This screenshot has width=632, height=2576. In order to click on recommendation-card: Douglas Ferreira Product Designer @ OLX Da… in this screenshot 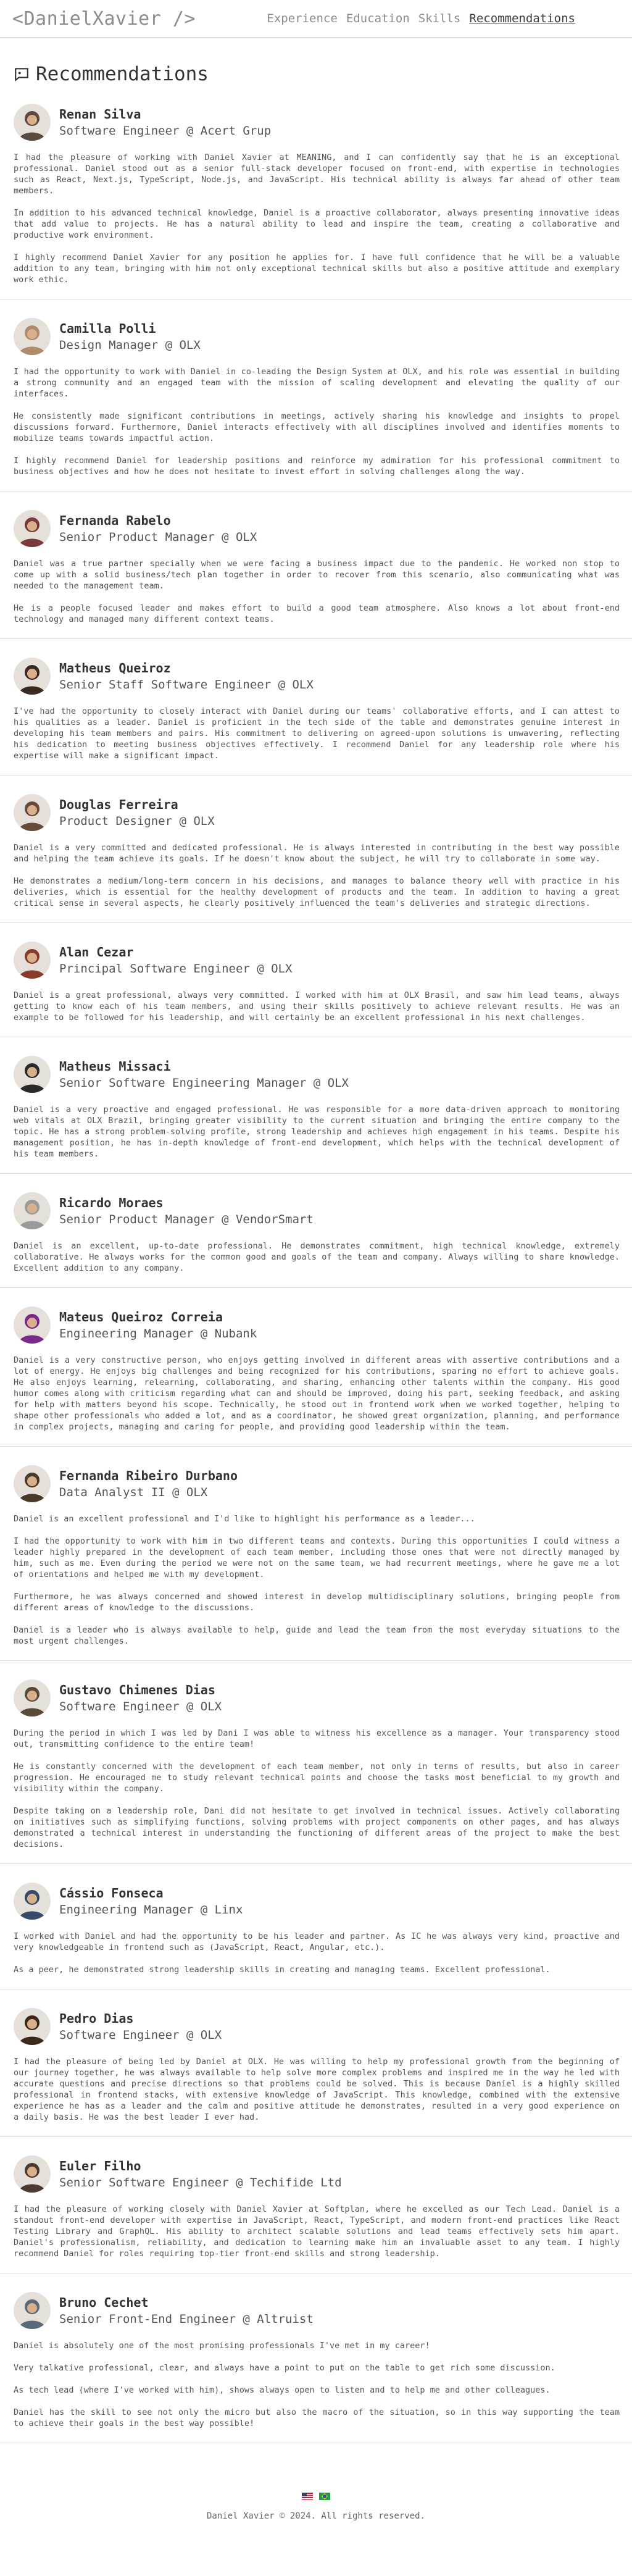, I will do `click(316, 851)`.